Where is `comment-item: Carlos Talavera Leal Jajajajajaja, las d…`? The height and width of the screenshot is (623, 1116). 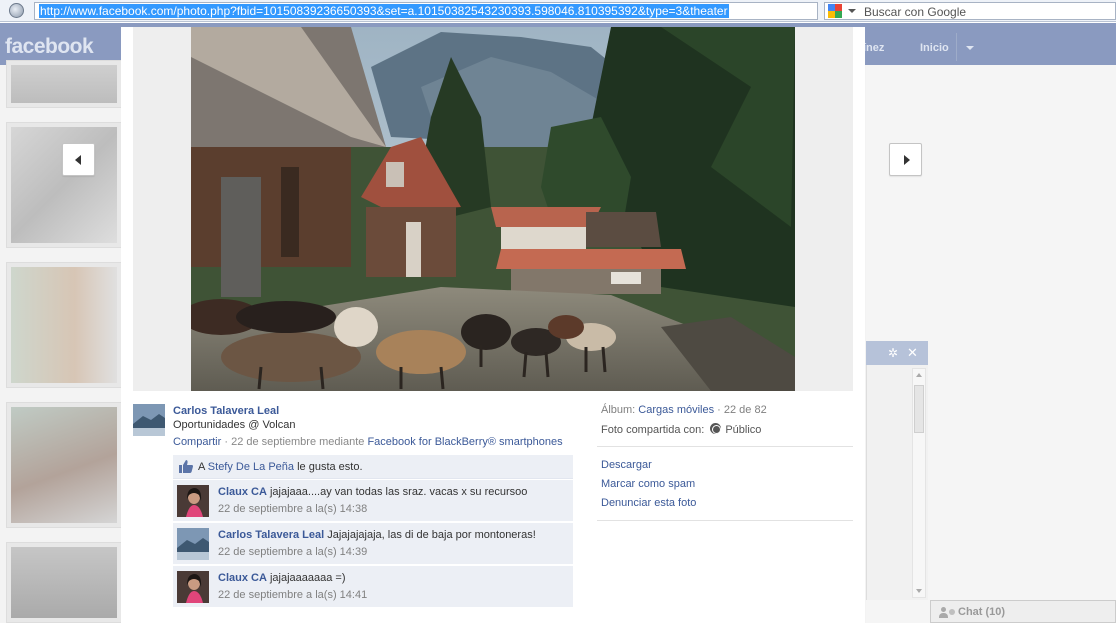 comment-item: Carlos Talavera Leal Jajajajajaja, las d… is located at coordinates (373, 544).